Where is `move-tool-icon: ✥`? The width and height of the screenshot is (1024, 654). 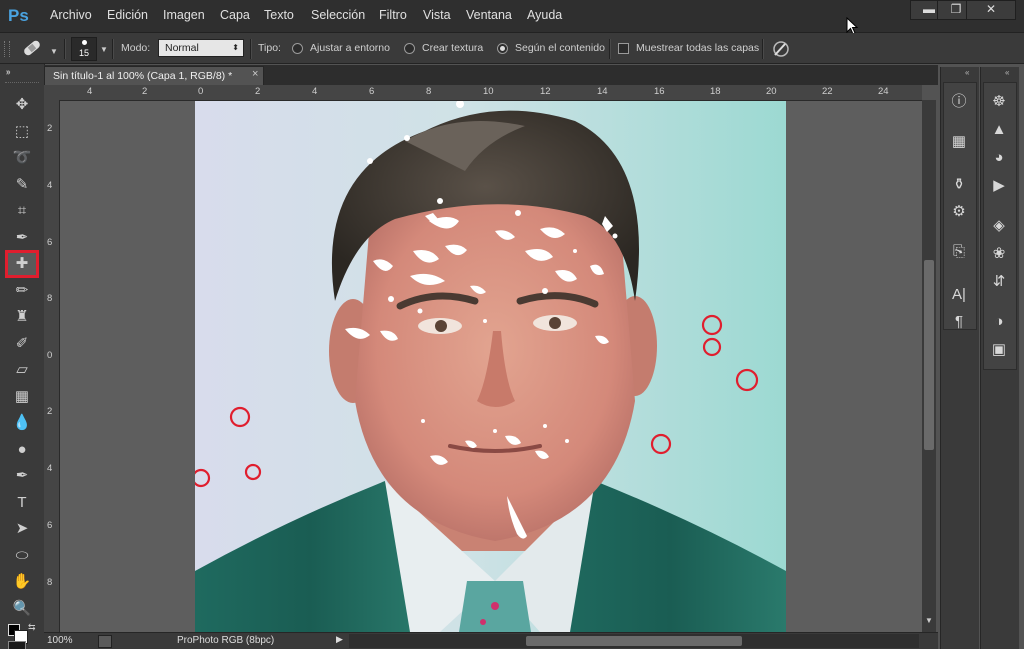
move-tool-icon: ✥ is located at coordinates (22, 104).